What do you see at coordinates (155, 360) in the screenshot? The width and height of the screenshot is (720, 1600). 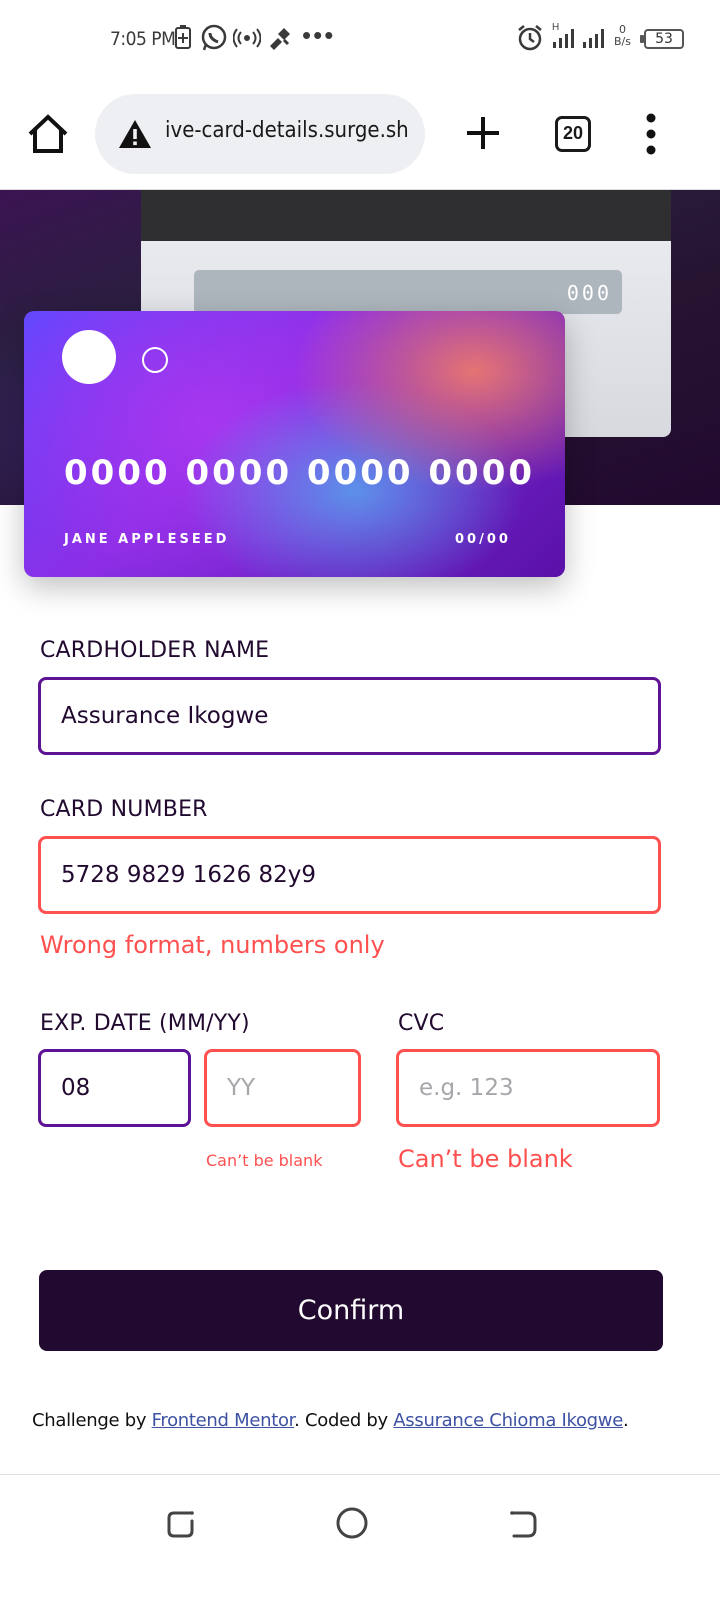 I see `card-logo-circle-outline` at bounding box center [155, 360].